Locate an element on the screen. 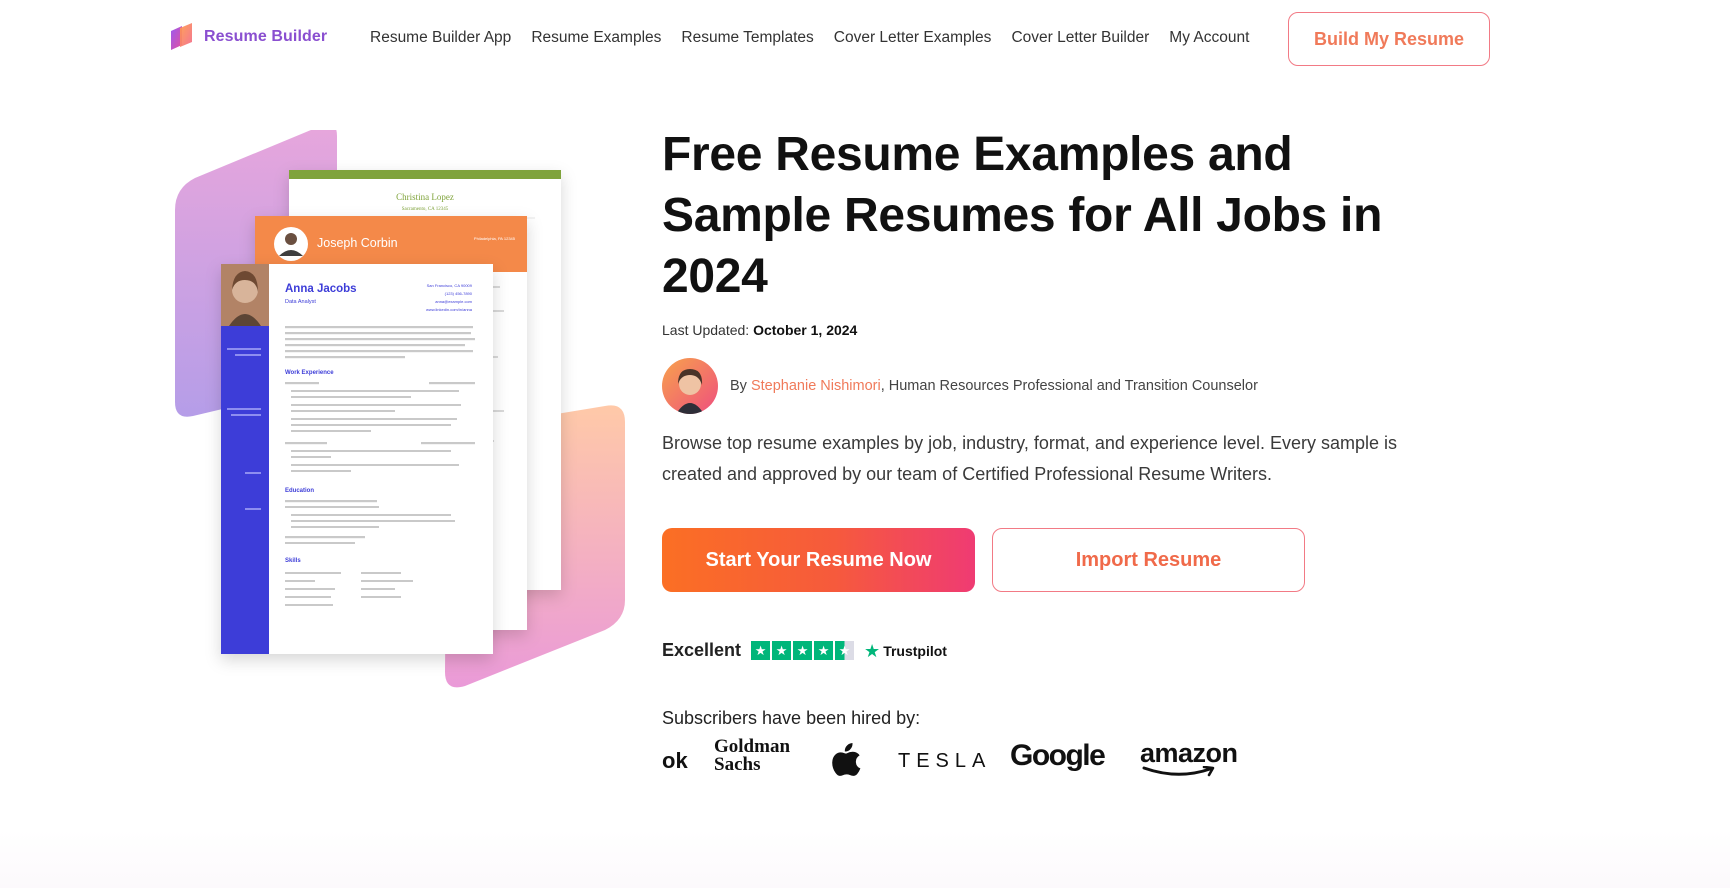  start-your-resume-button: Start Your Resume Now is located at coordinates (818, 560).